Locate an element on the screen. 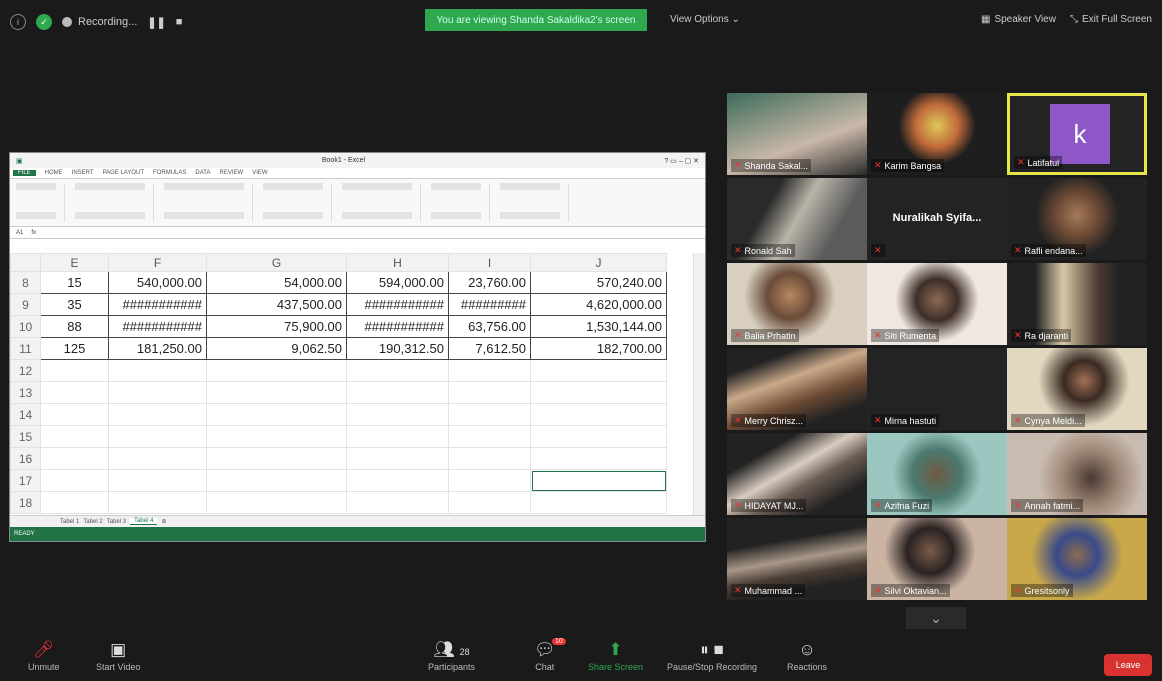 Image resolution: width=1162 pixels, height=681 pixels. cell: 190,312.50 is located at coordinates (397, 348).